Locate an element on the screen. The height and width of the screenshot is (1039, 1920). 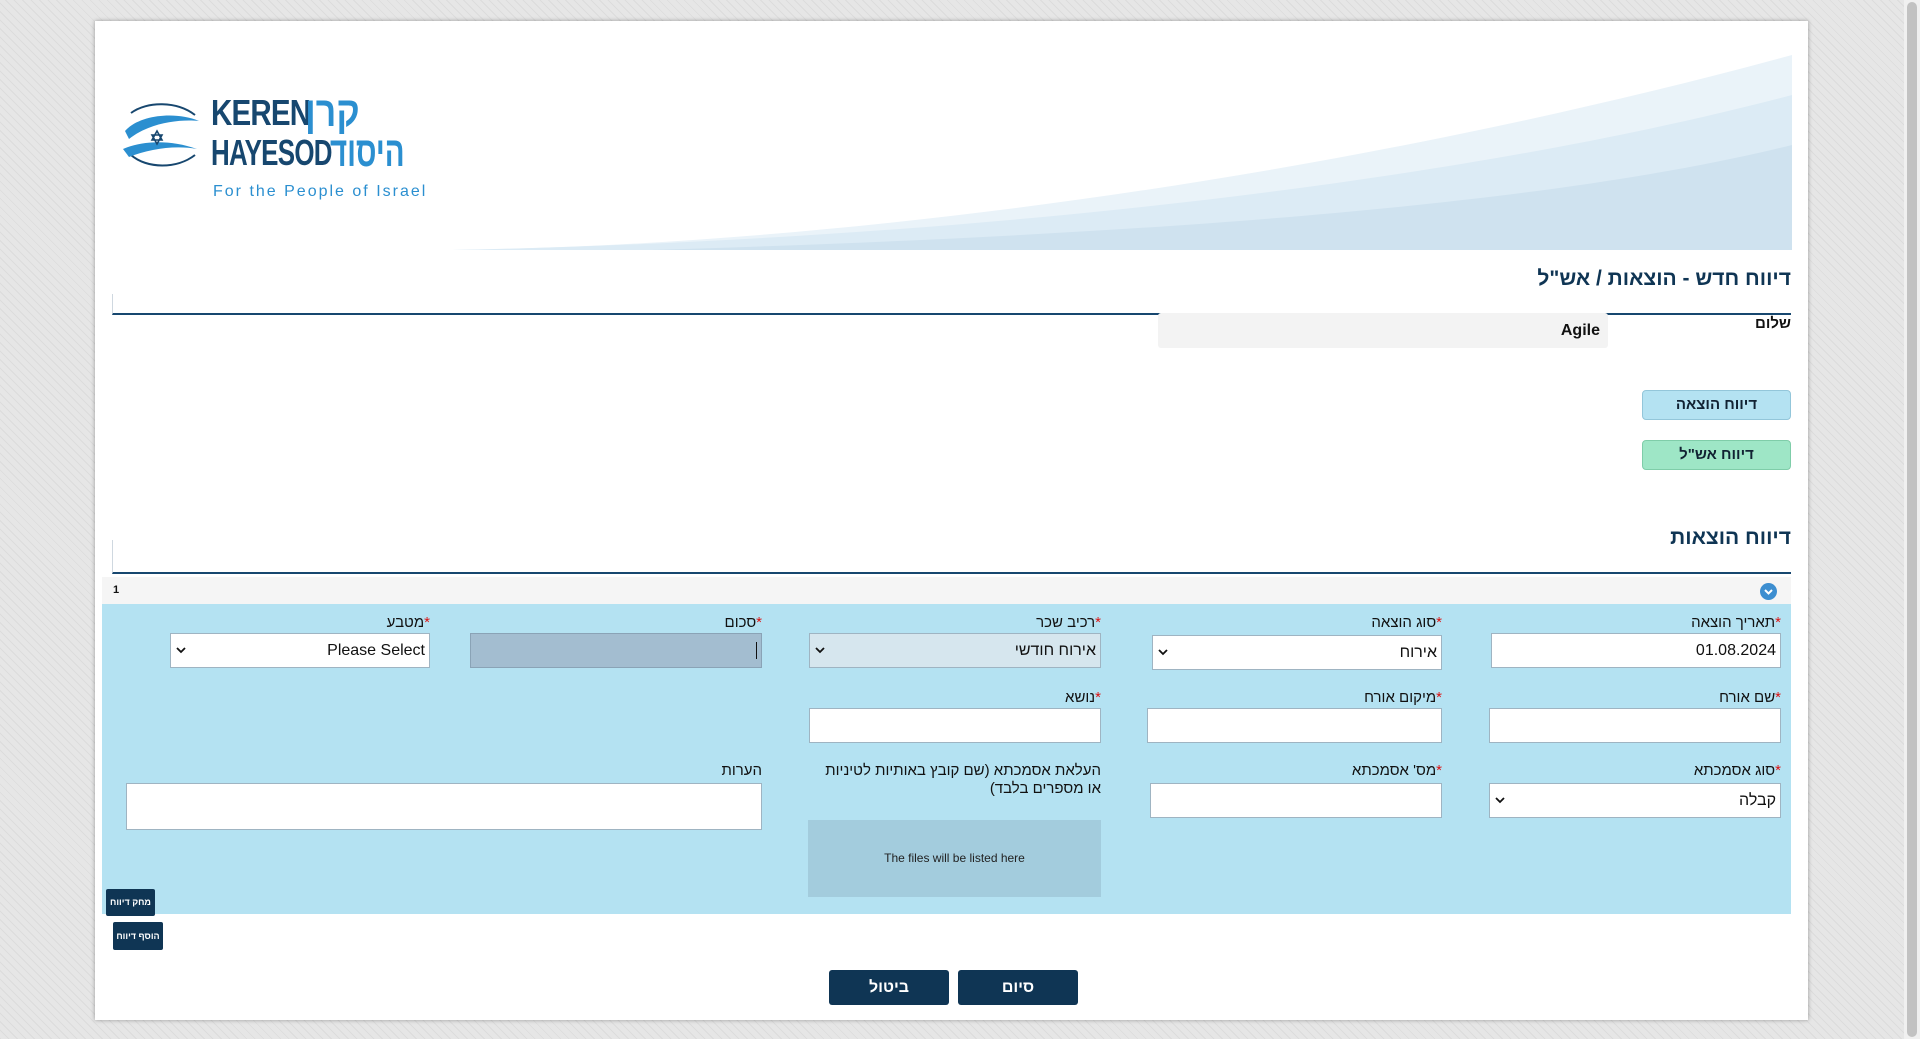
amount-input is located at coordinates (616, 650).